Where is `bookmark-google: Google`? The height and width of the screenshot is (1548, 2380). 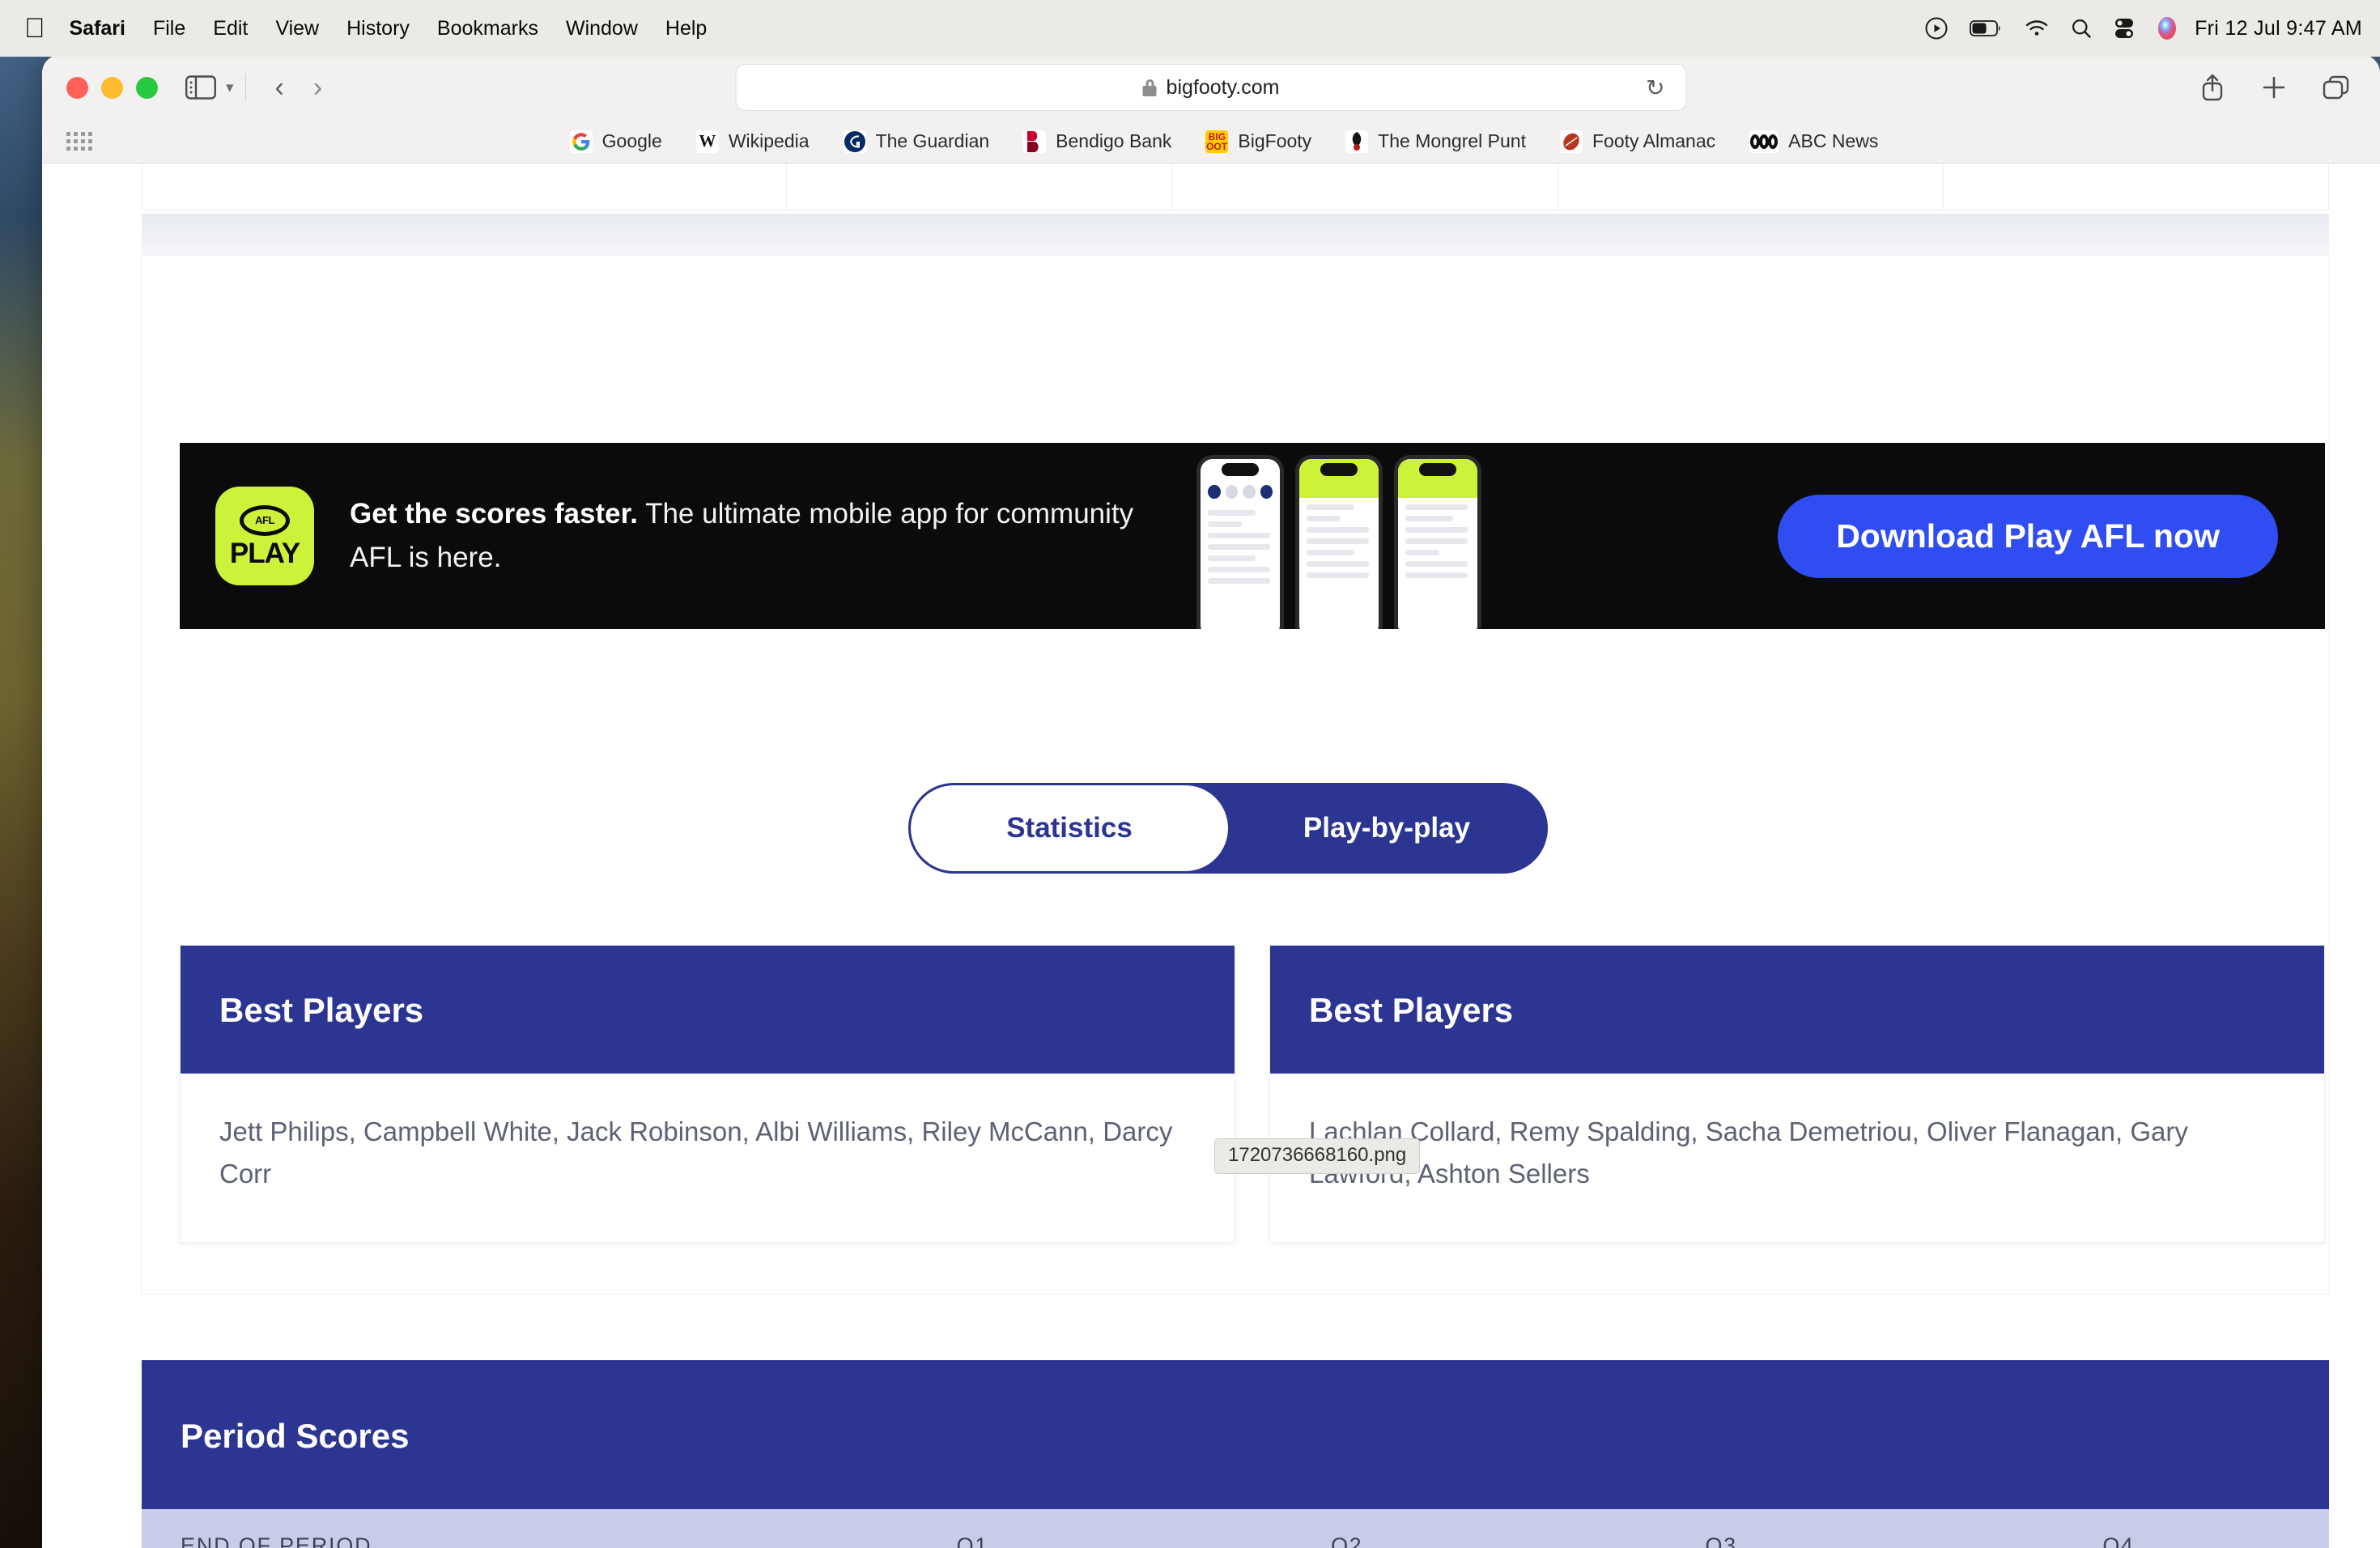
bookmark-google: Google is located at coordinates (615, 141).